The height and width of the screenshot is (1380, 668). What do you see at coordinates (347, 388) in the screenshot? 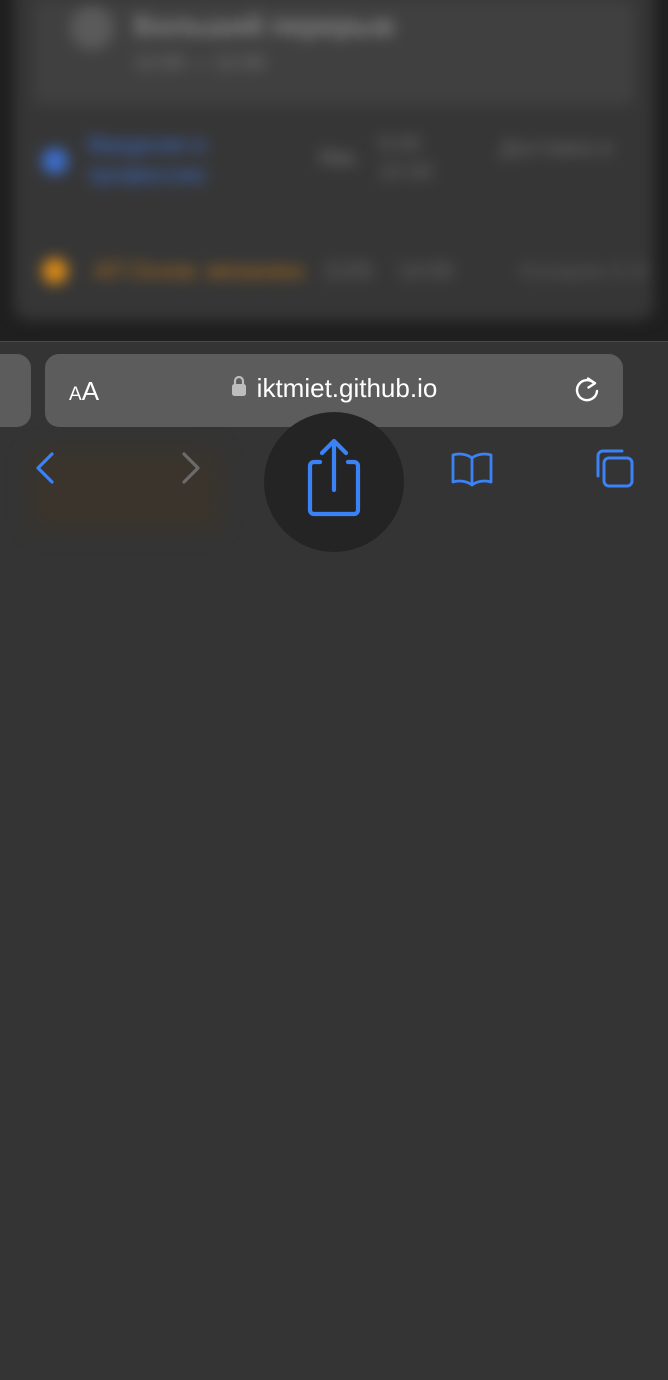
I see `url-text: iktmiet.github.io` at bounding box center [347, 388].